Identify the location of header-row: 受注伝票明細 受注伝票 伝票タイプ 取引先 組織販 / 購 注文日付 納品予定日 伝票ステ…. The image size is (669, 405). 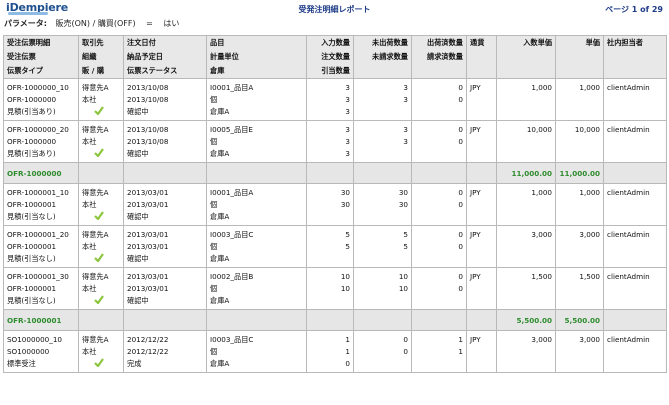
(335, 57).